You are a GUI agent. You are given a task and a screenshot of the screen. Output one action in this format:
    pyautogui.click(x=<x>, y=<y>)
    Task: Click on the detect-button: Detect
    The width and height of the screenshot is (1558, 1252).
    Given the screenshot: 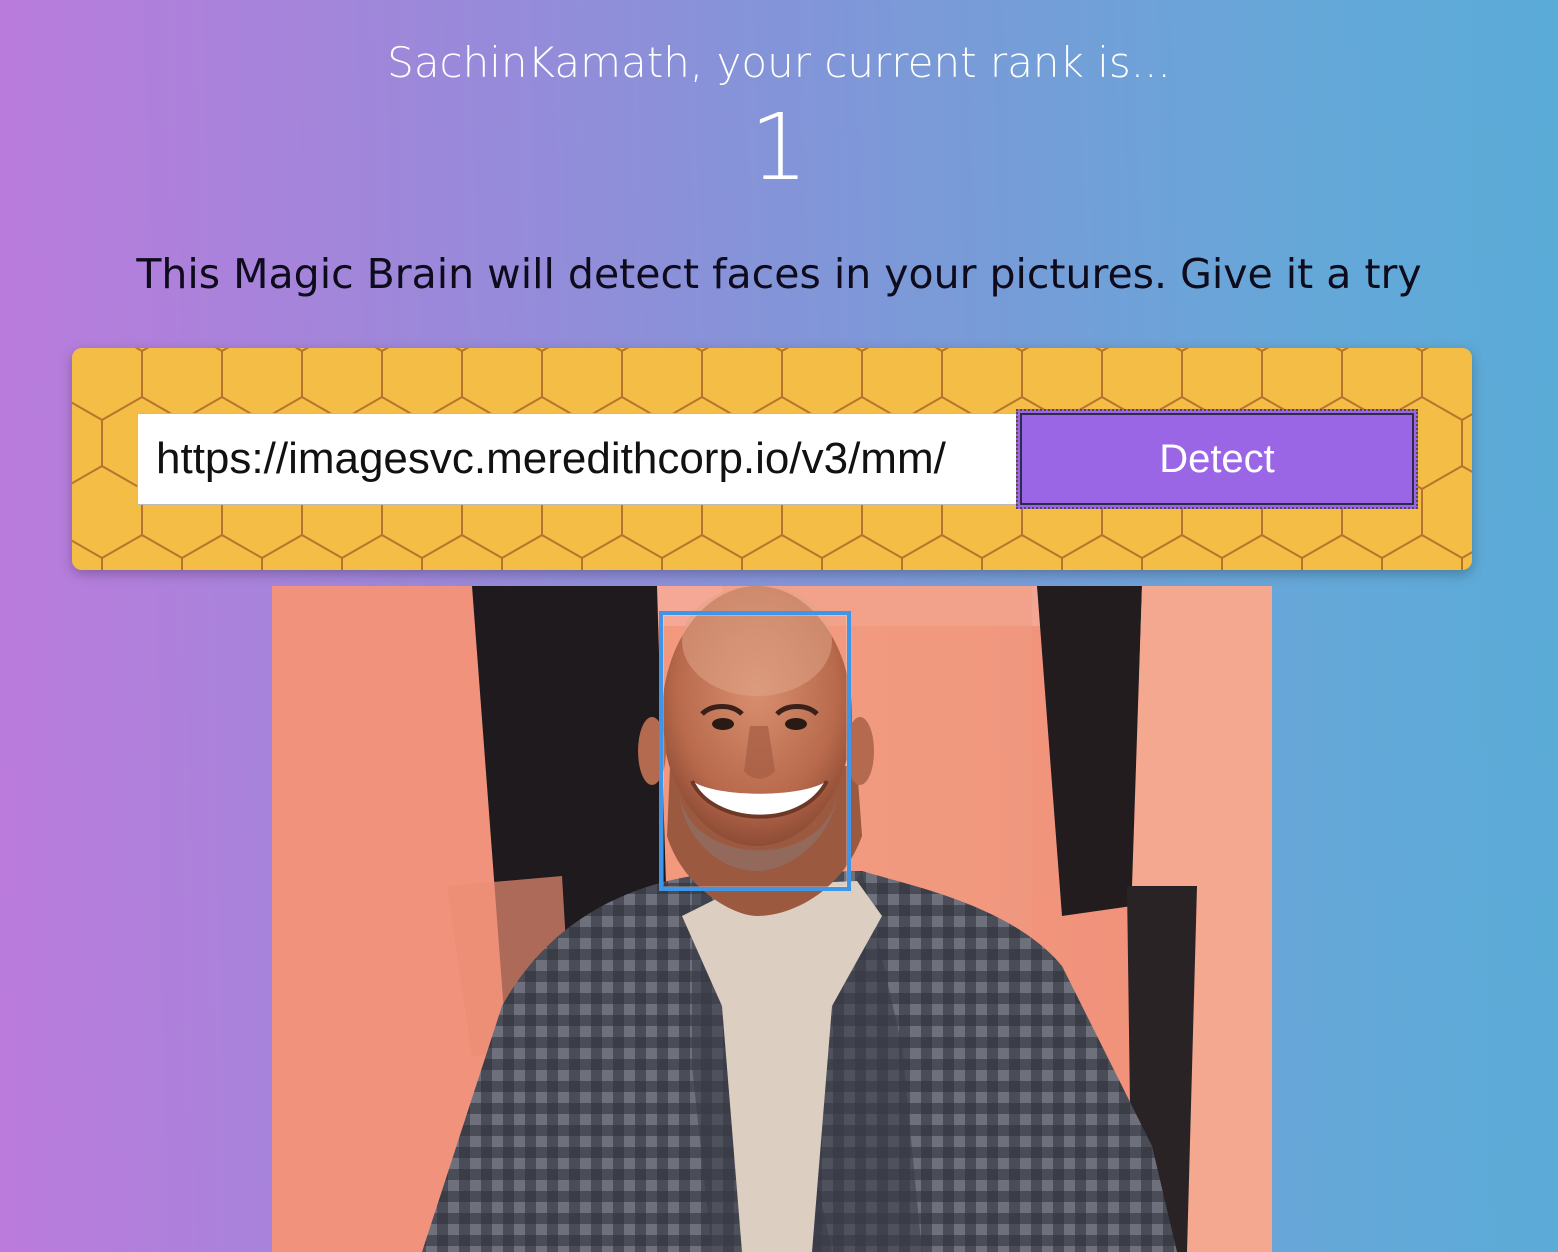 What is the action you would take?
    pyautogui.click(x=1217, y=459)
    